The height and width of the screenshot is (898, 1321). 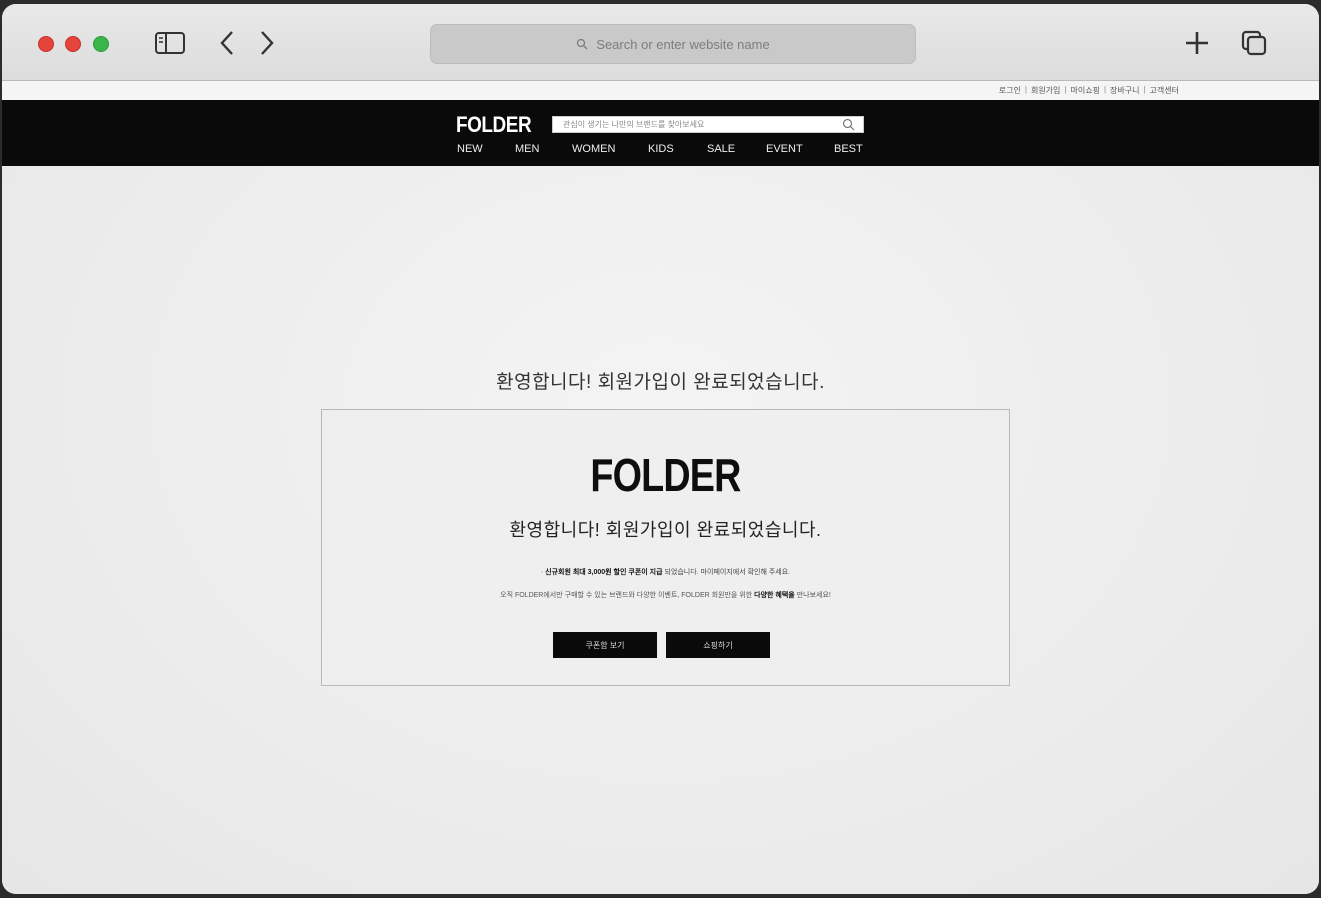 What do you see at coordinates (494, 125) in the screenshot?
I see `site-logo: FOLDER` at bounding box center [494, 125].